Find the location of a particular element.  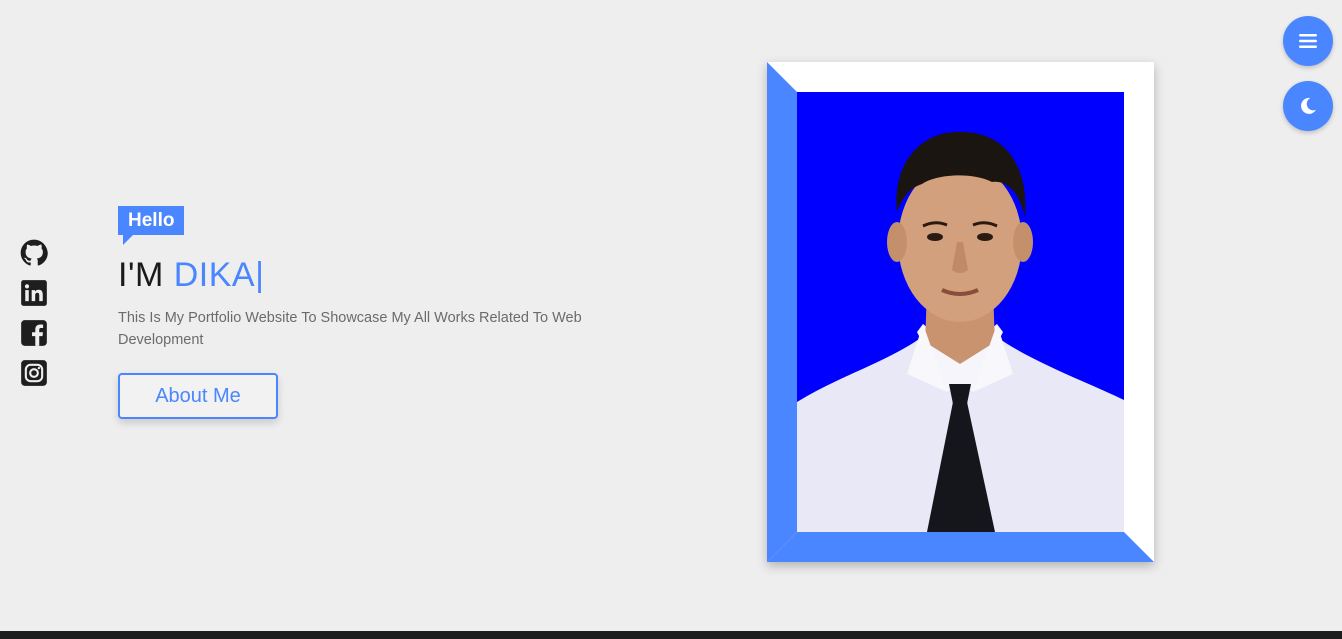

linkedin-link is located at coordinates (34, 293).